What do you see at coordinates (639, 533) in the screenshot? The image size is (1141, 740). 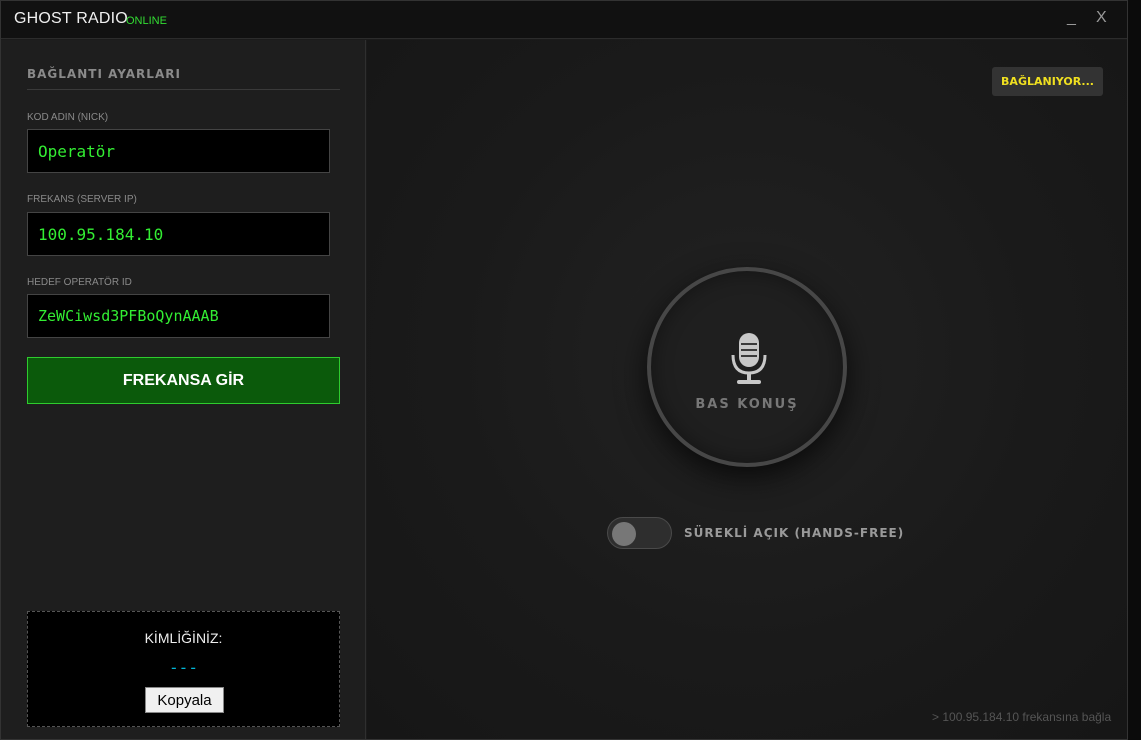 I see `hands-free-toggle` at bounding box center [639, 533].